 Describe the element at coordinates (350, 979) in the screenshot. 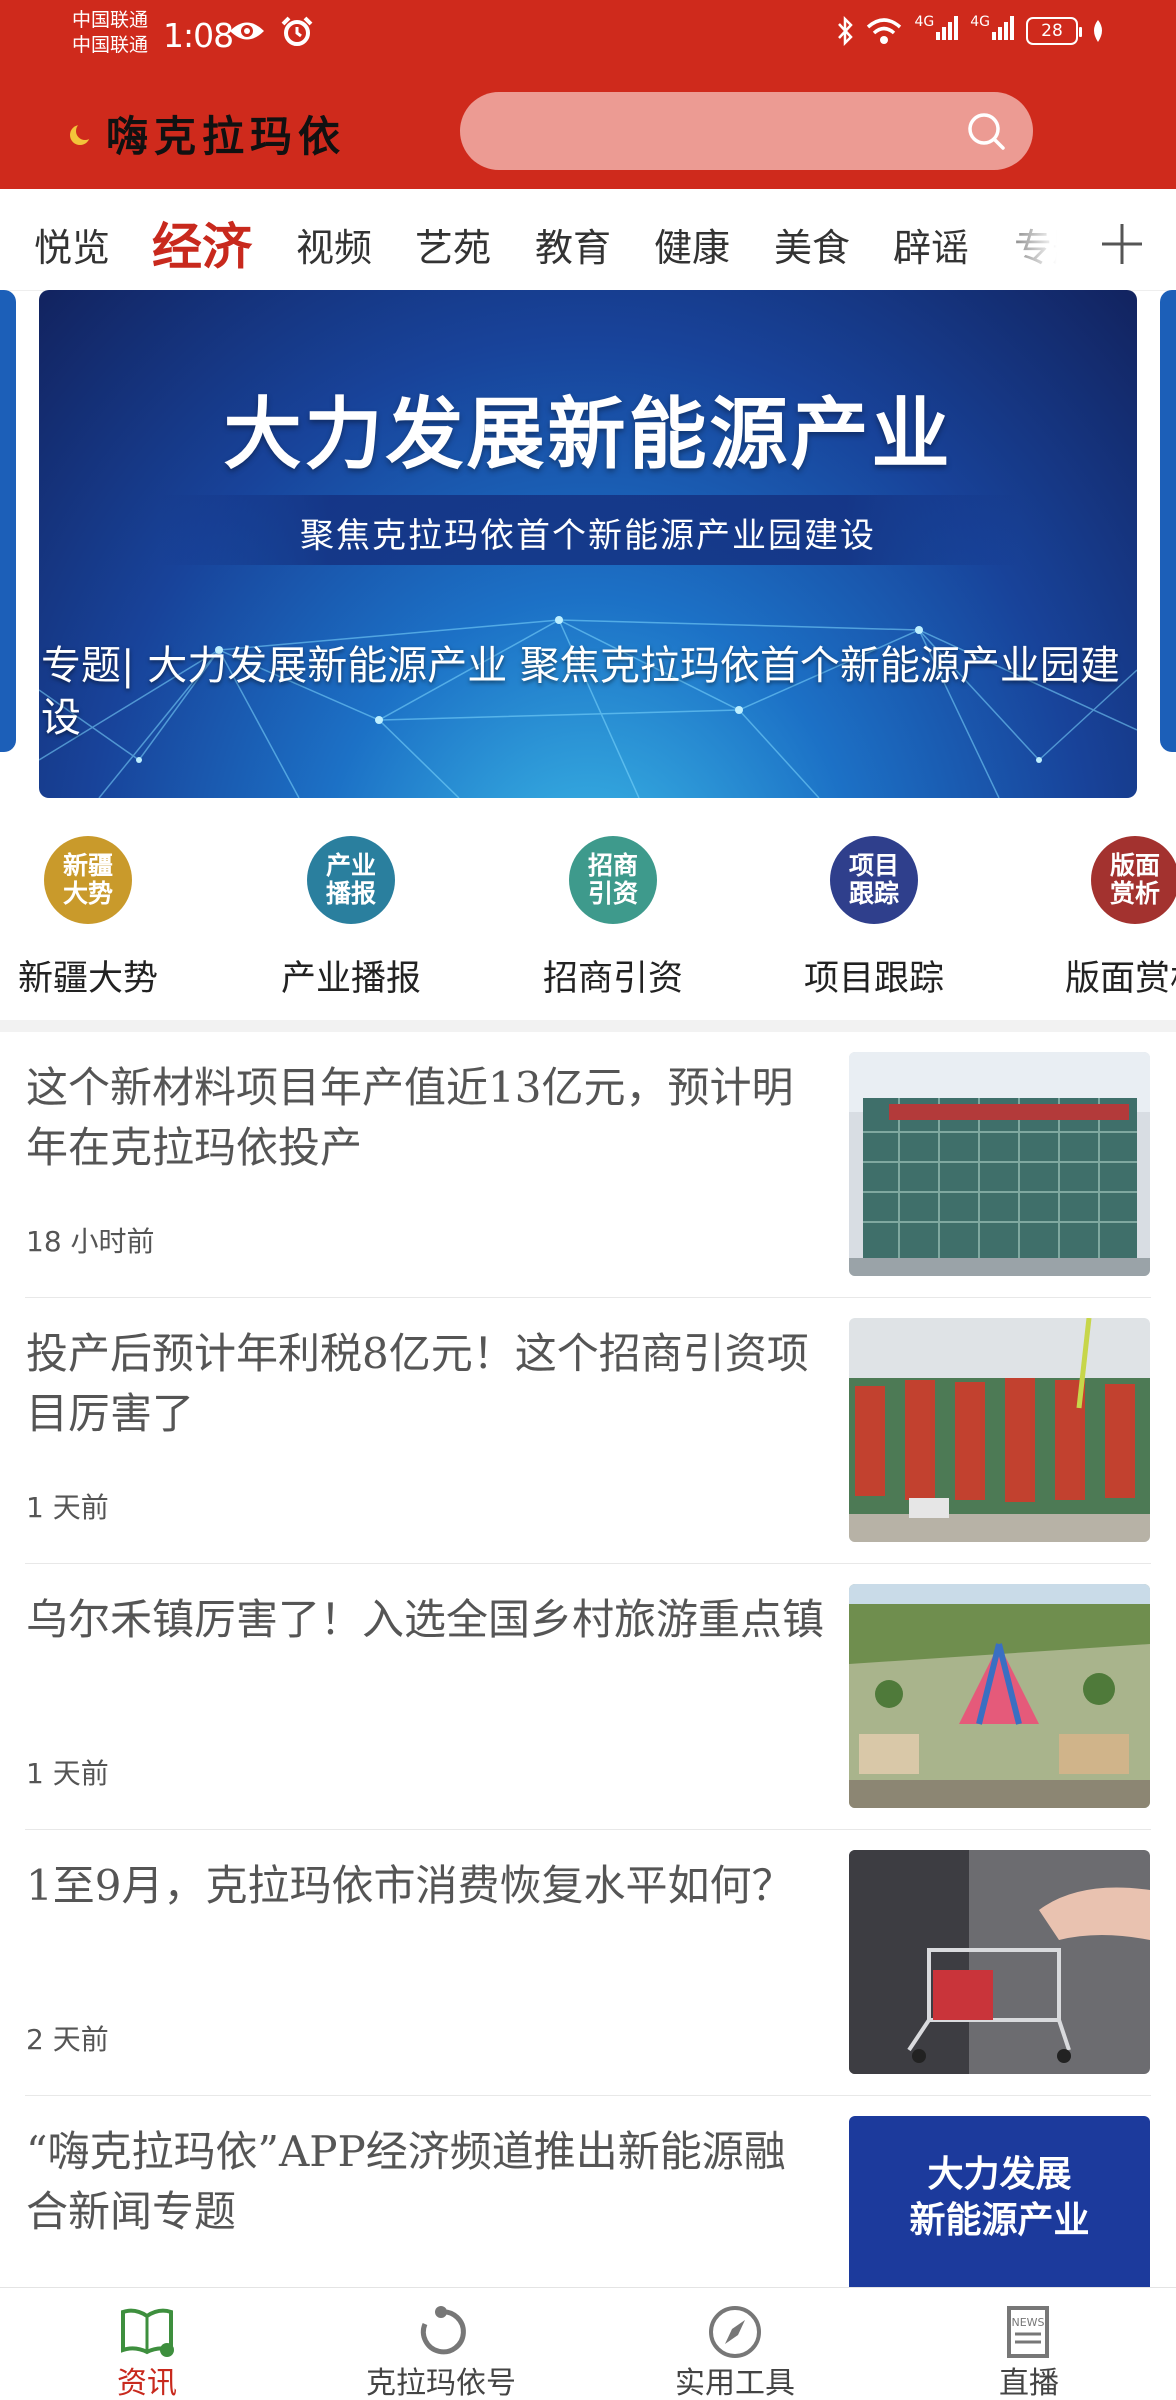

I see `shortcut-label: 产业播报` at that location.